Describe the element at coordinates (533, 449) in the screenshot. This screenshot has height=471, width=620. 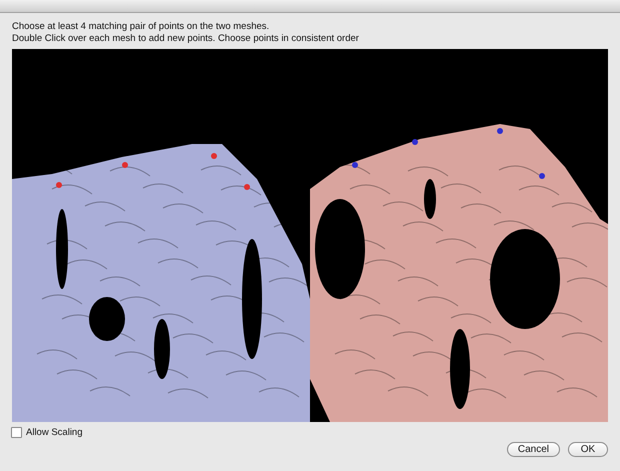
I see `cancel-button: Cancel` at that location.